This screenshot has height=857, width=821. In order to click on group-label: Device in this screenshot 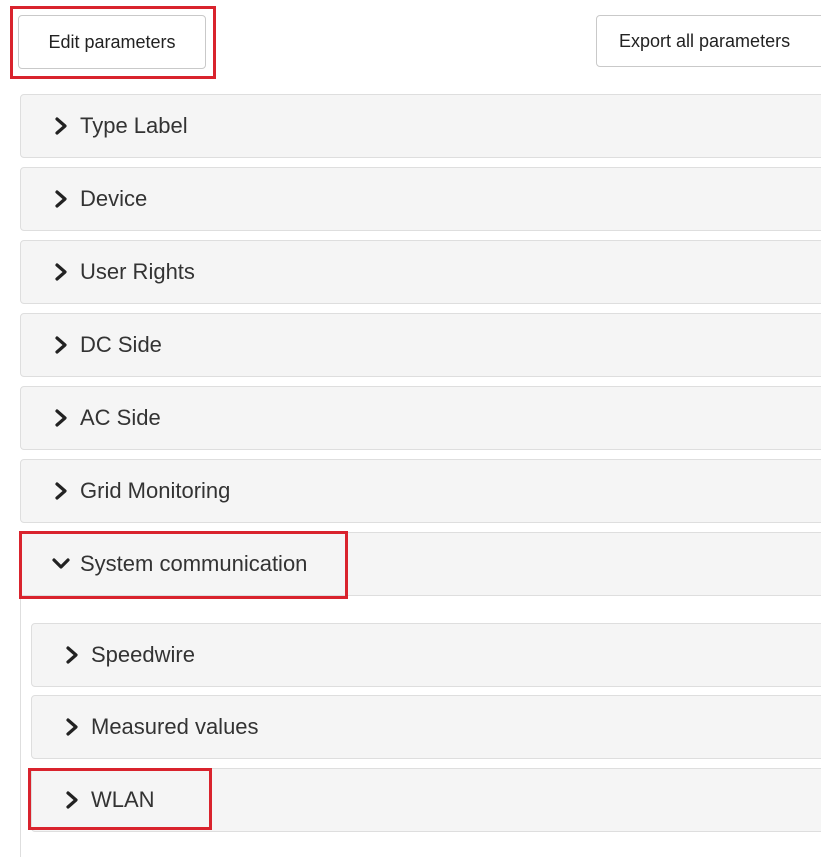, I will do `click(114, 198)`.